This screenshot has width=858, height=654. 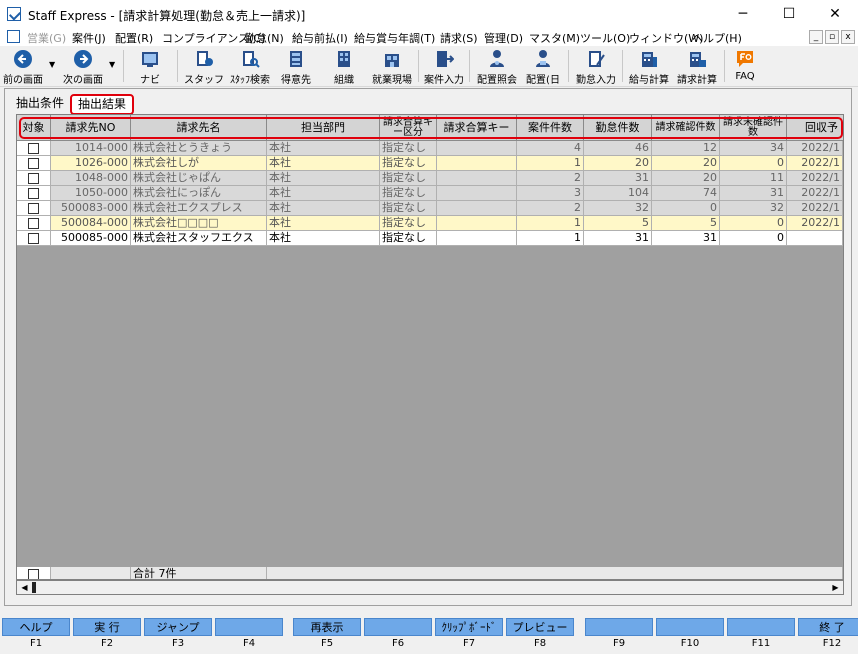 What do you see at coordinates (112, 64) in the screenshot?
I see `forward-dropdown-icon: ▼` at bounding box center [112, 64].